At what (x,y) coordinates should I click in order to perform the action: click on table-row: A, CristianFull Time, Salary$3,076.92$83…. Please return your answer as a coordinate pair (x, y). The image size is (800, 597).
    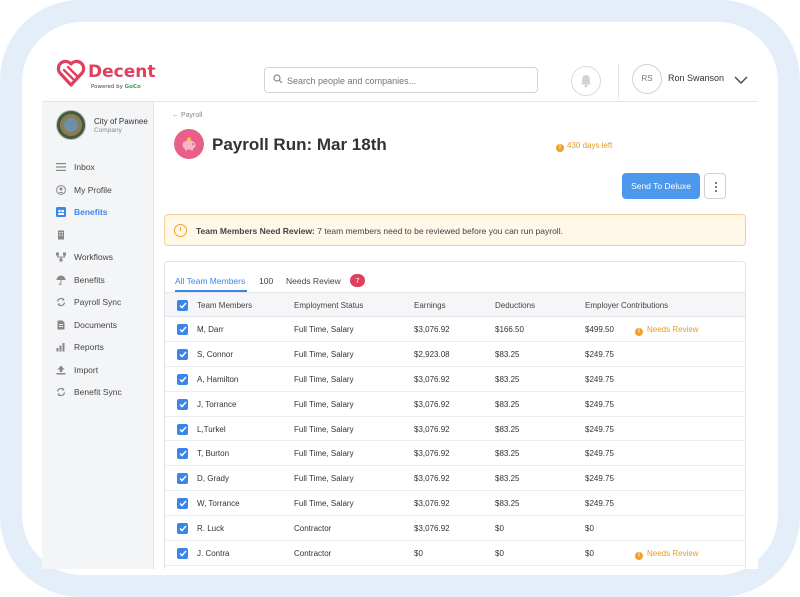
    Looking at the image, I should click on (455, 567).